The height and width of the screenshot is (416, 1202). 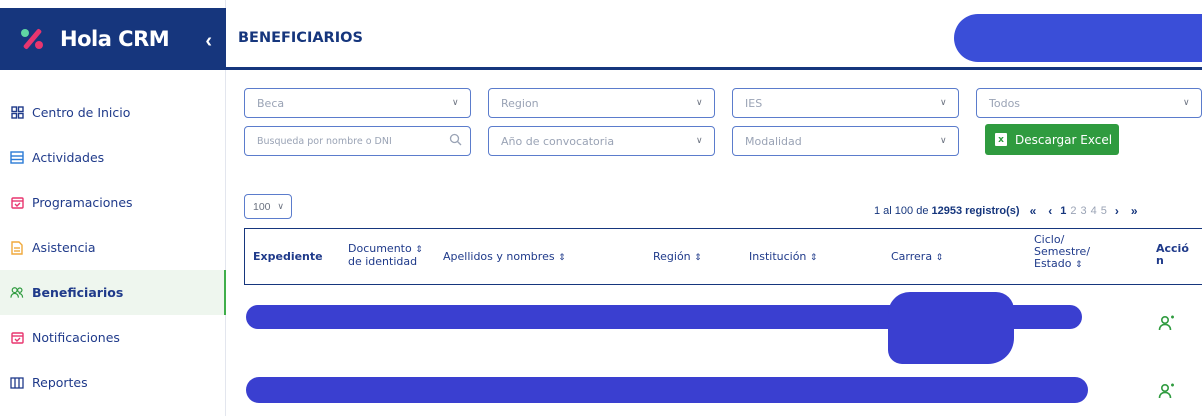 What do you see at coordinates (32, 39) in the screenshot?
I see `brand-logo` at bounding box center [32, 39].